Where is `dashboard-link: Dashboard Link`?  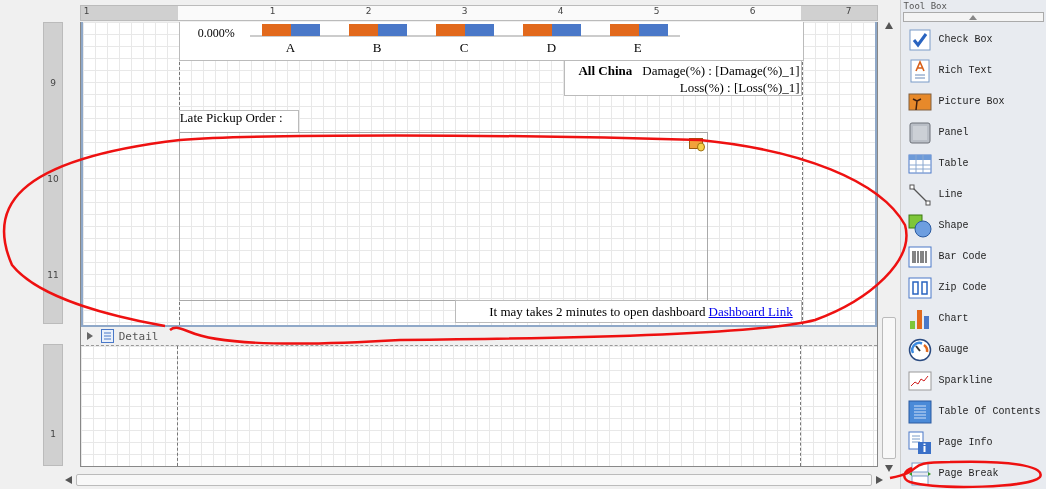
dashboard-link: Dashboard Link is located at coordinates (750, 311).